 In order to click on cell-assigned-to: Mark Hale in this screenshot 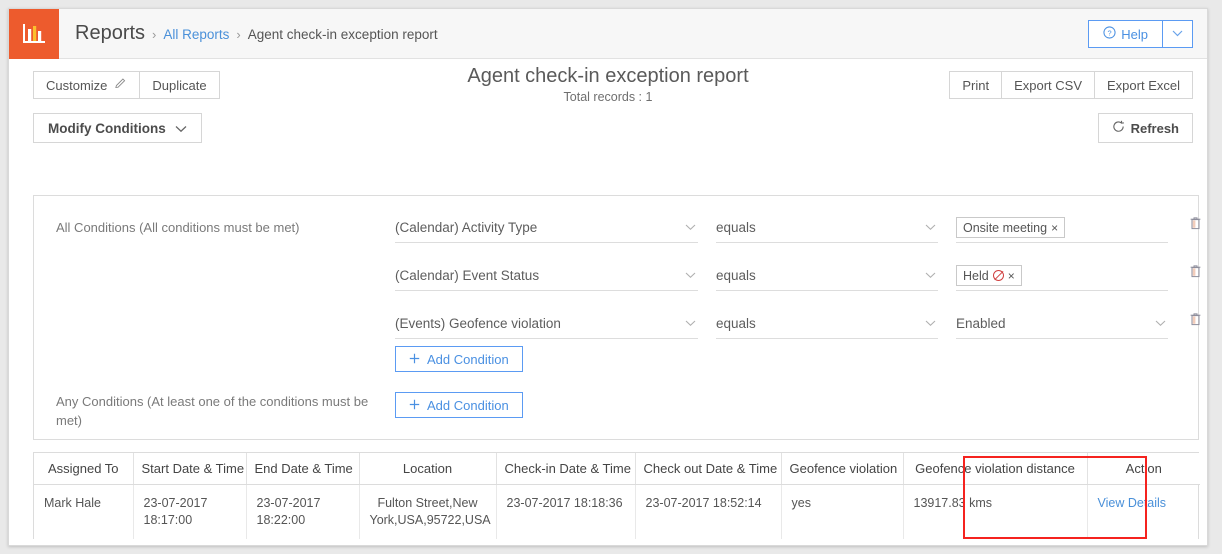, I will do `click(84, 511)`.